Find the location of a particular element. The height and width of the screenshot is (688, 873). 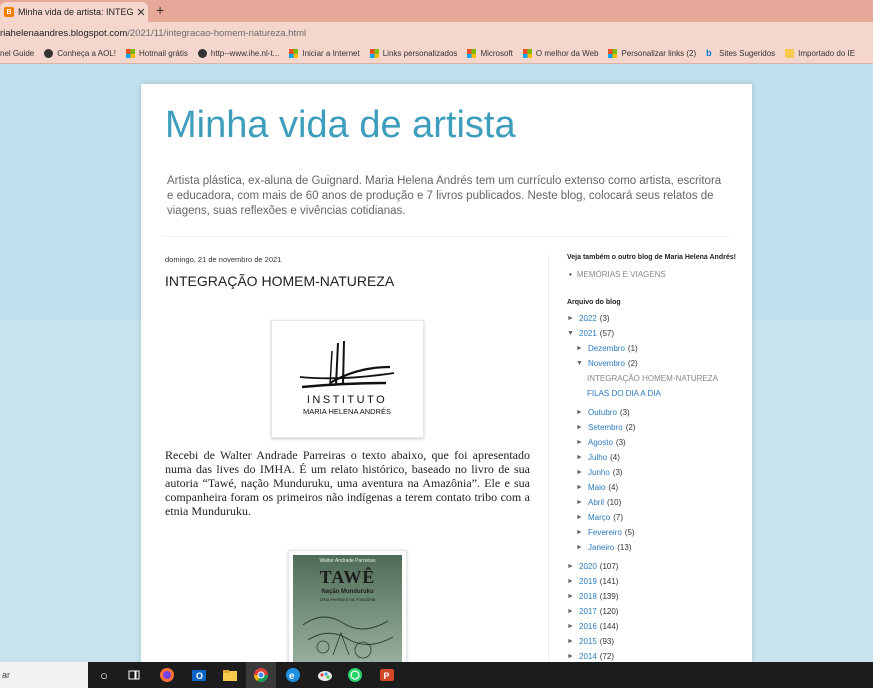

bookmark-item: Links personalizados is located at coordinates (413, 53).